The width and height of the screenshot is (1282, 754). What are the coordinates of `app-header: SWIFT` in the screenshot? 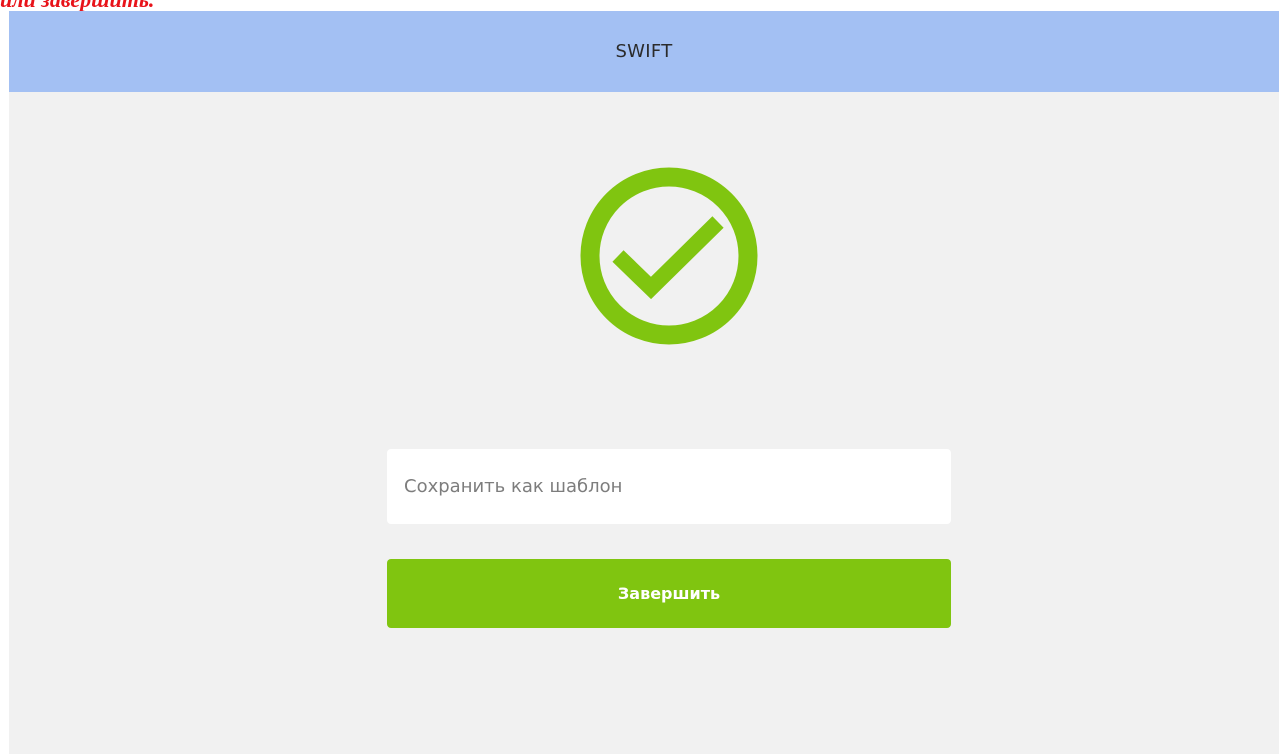 It's located at (644, 51).